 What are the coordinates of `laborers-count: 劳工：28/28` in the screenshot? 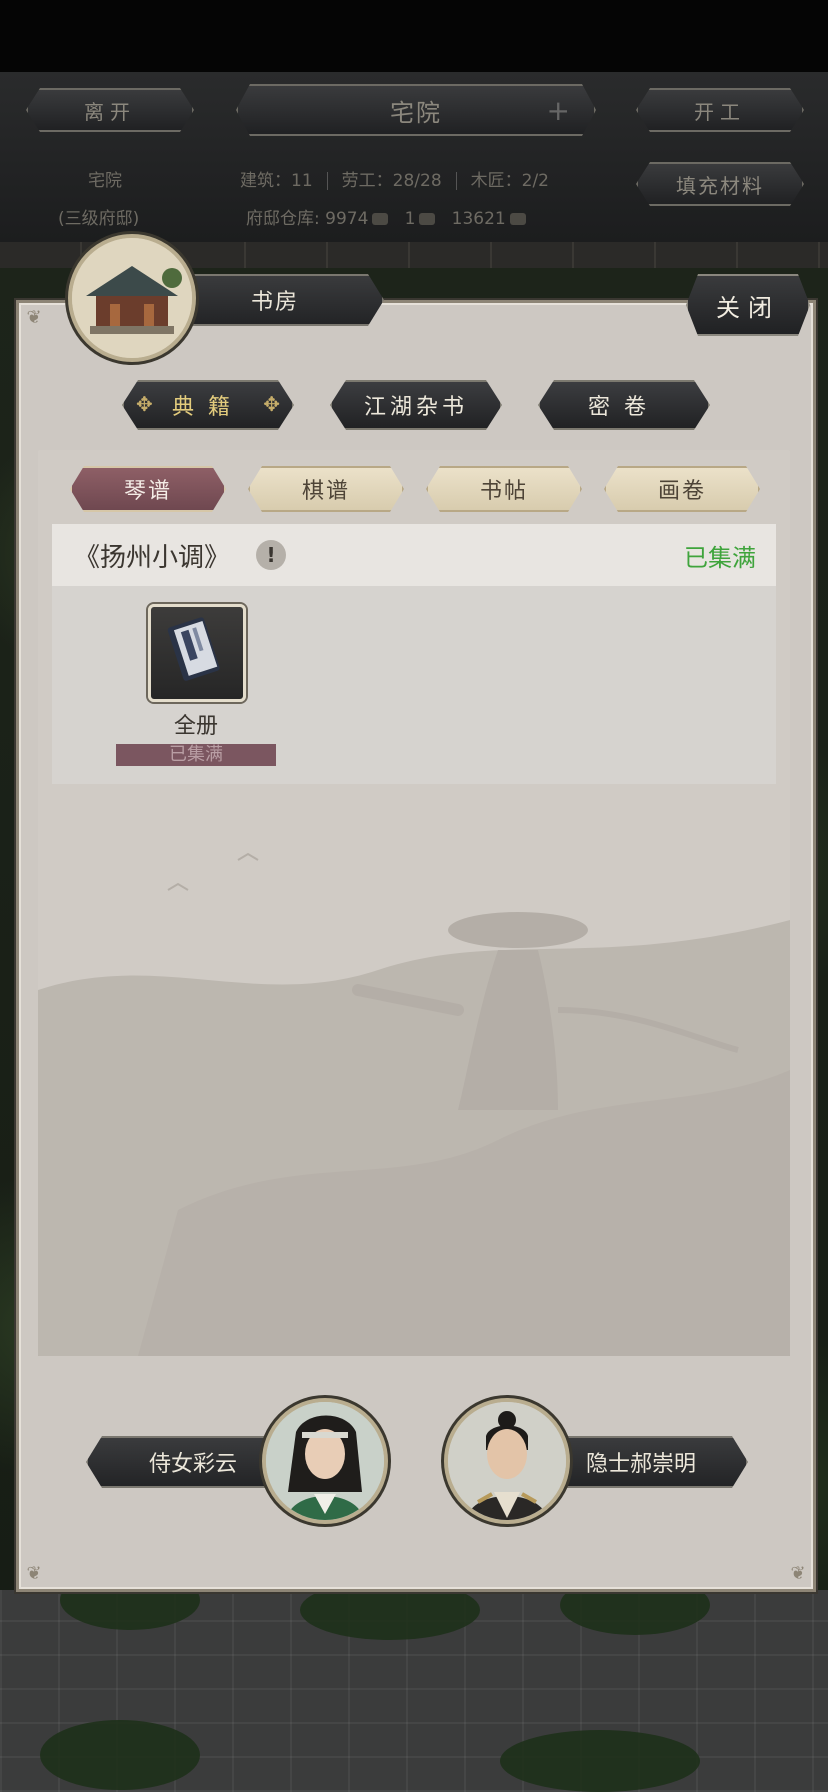 It's located at (391, 181).